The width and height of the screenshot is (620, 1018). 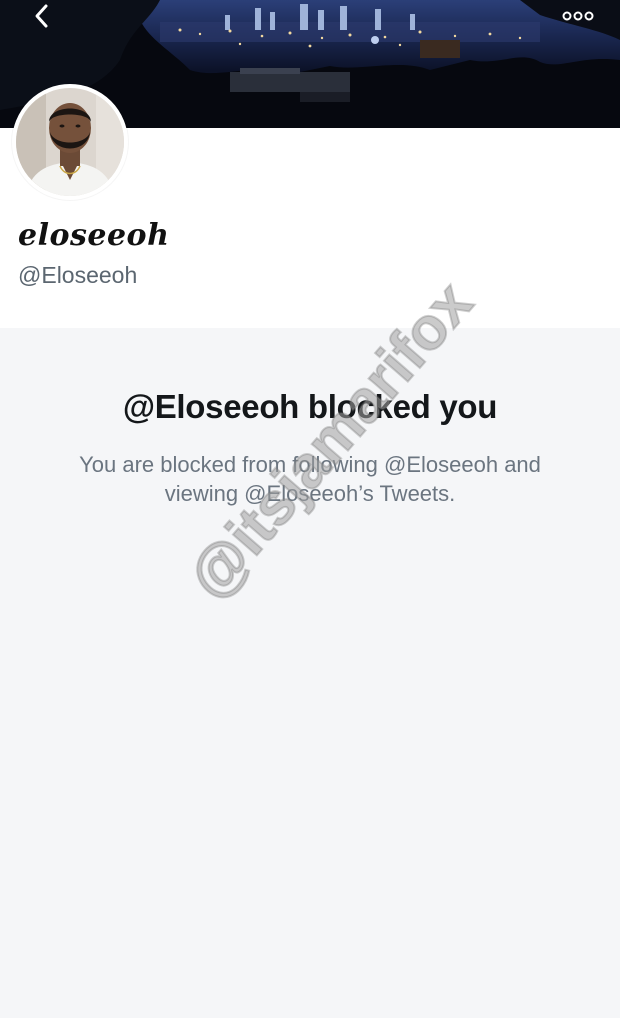 I want to click on avatar, so click(x=70, y=142).